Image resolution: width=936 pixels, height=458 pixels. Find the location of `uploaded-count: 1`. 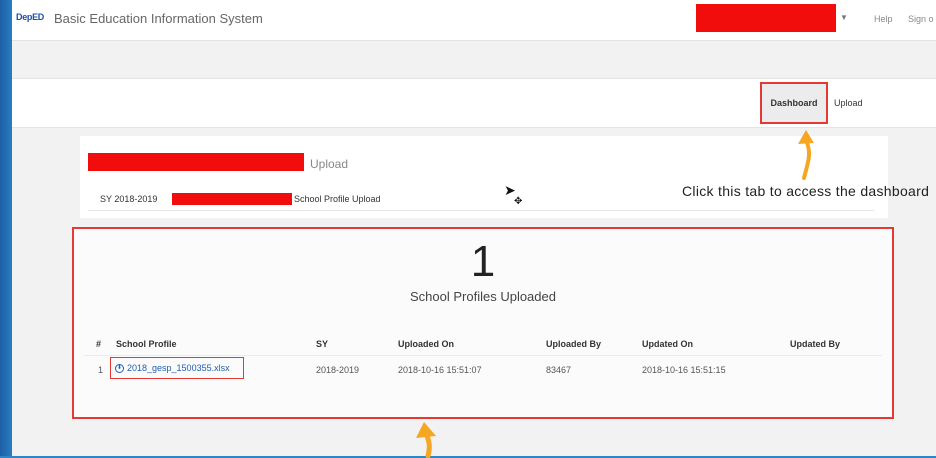

uploaded-count: 1 is located at coordinates (483, 261).